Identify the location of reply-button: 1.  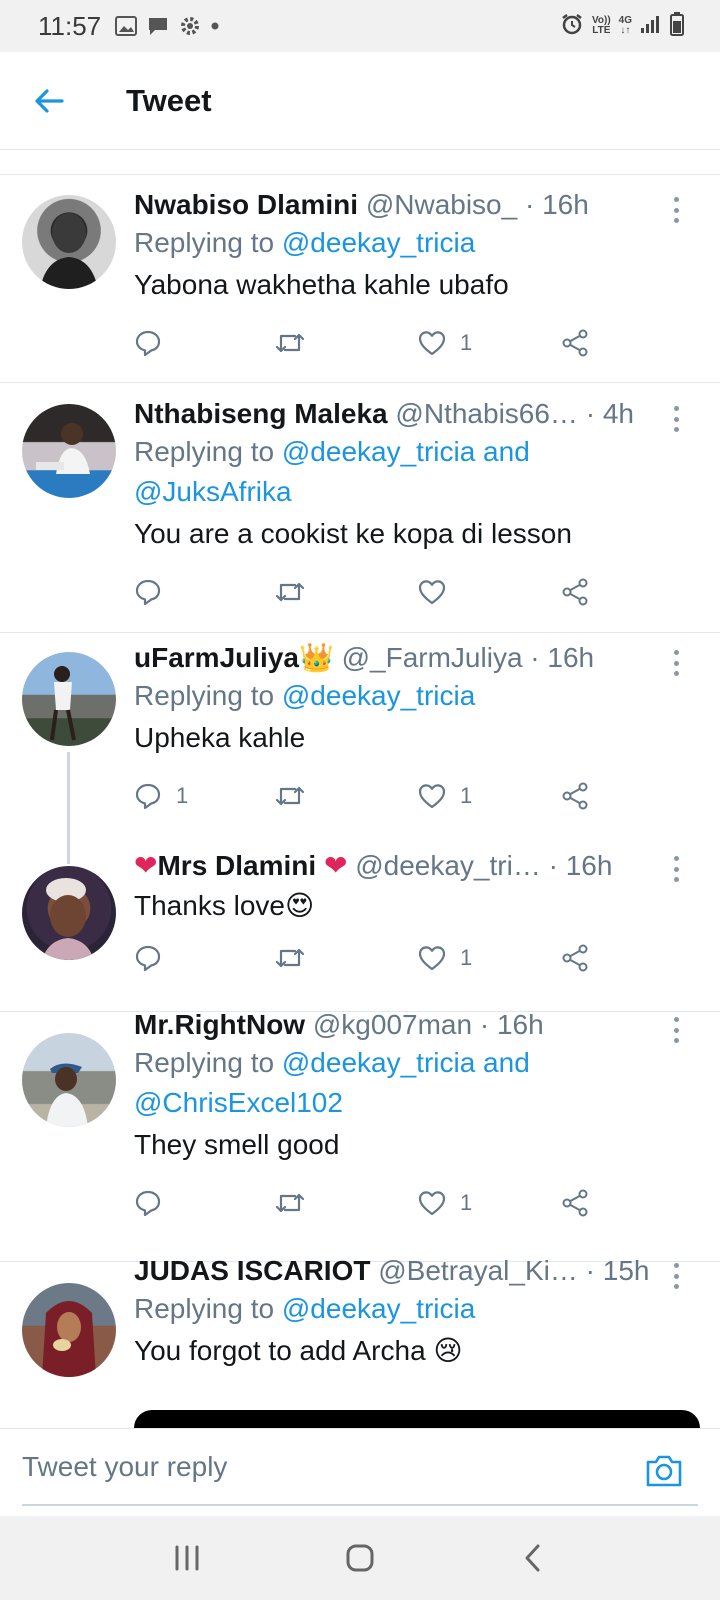
(161, 796).